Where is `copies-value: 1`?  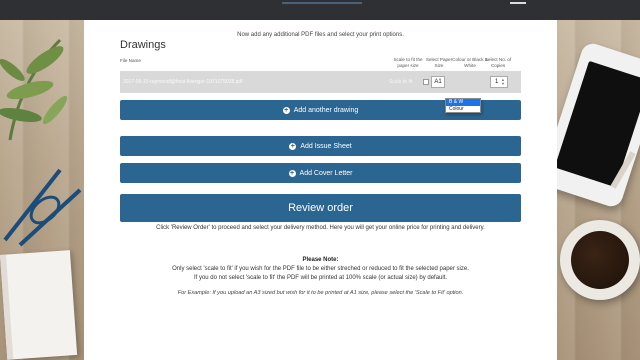 copies-value: 1 is located at coordinates (497, 82).